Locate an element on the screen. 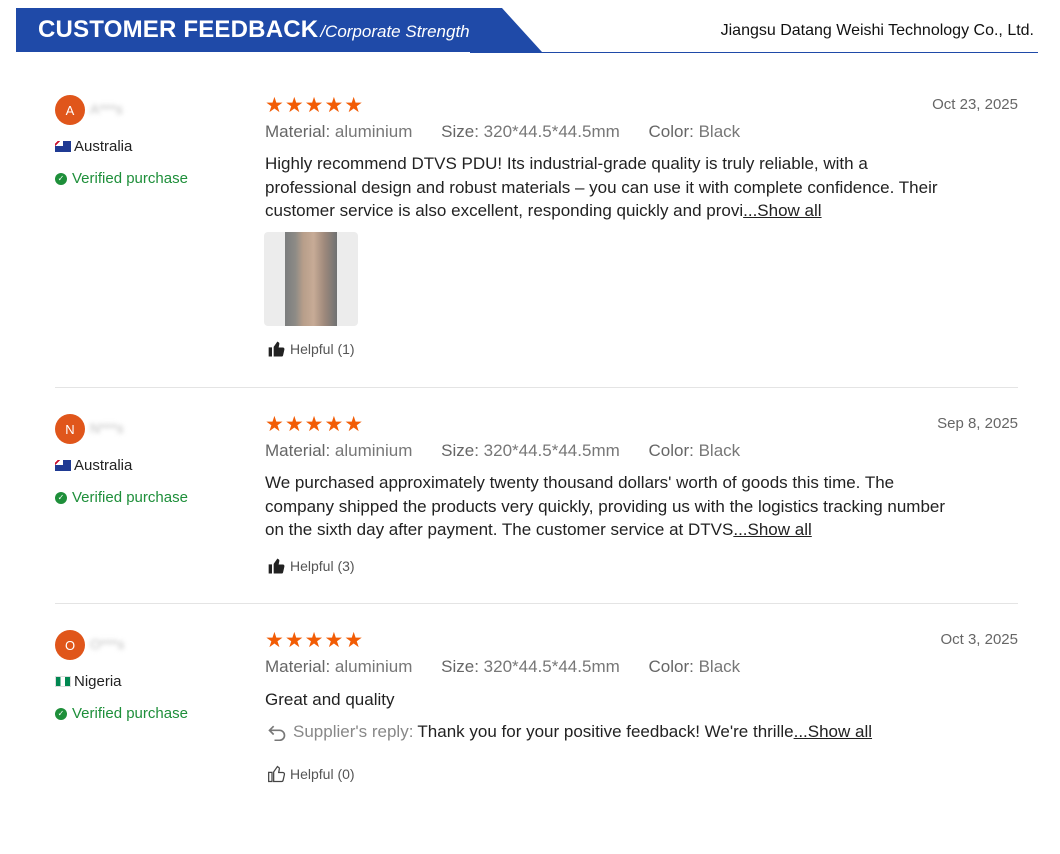 This screenshot has width=1060, height=854. reviewer-name: A***s is located at coordinates (106, 109).